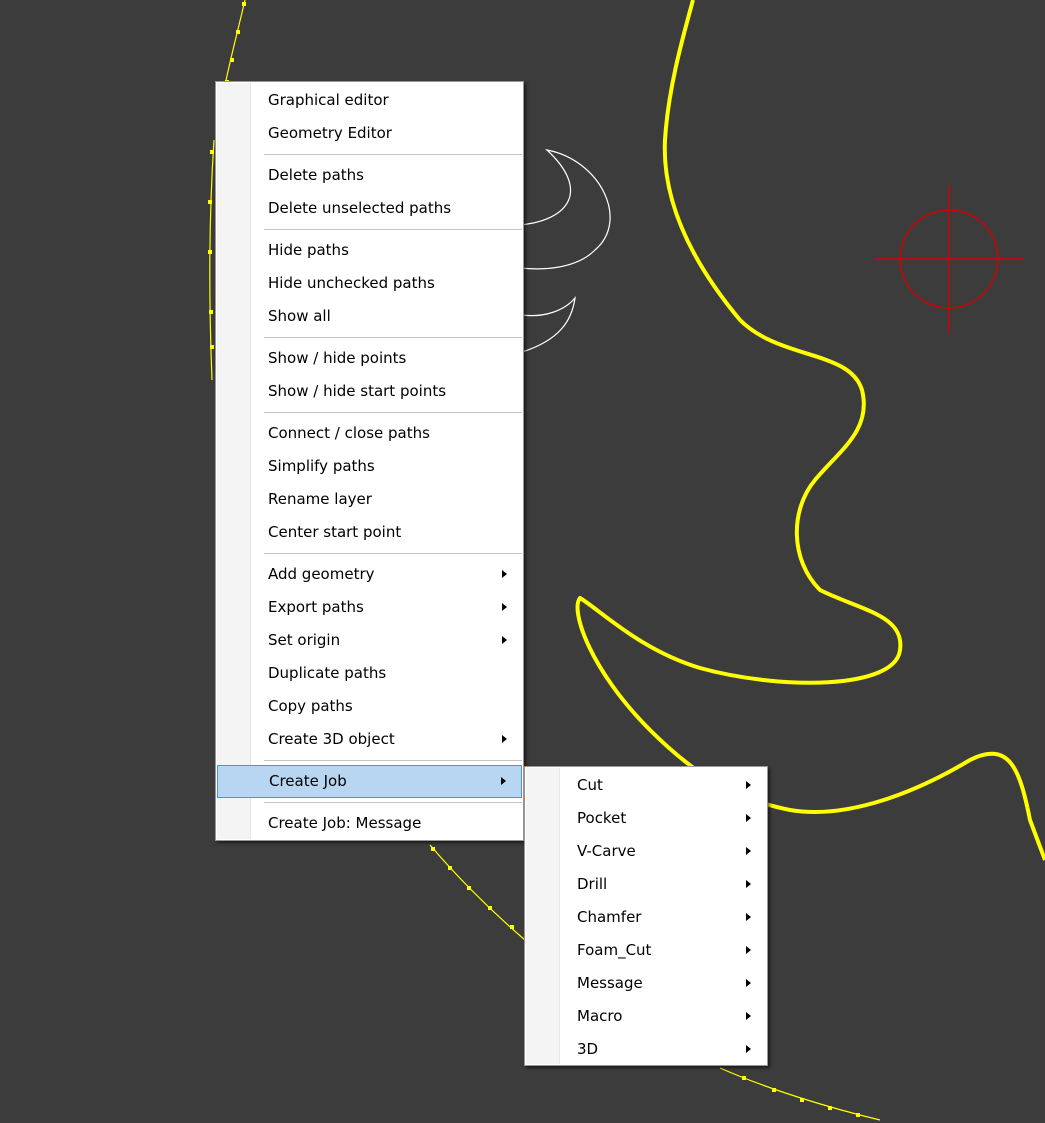 Image resolution: width=1045 pixels, height=1123 pixels. I want to click on menu-item-label: Center start point, so click(335, 532).